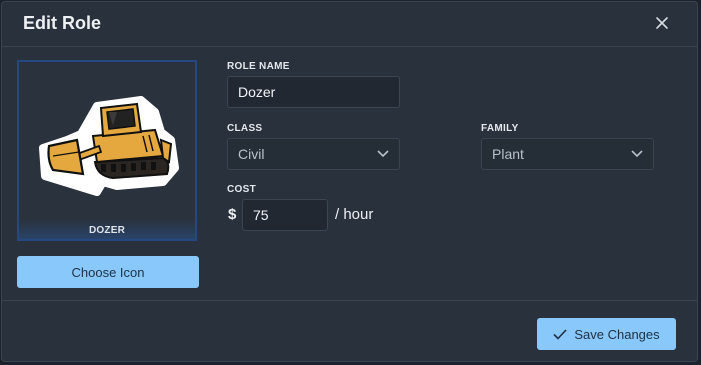 The image size is (701, 365). I want to click on bulldozer-icon, so click(109, 146).